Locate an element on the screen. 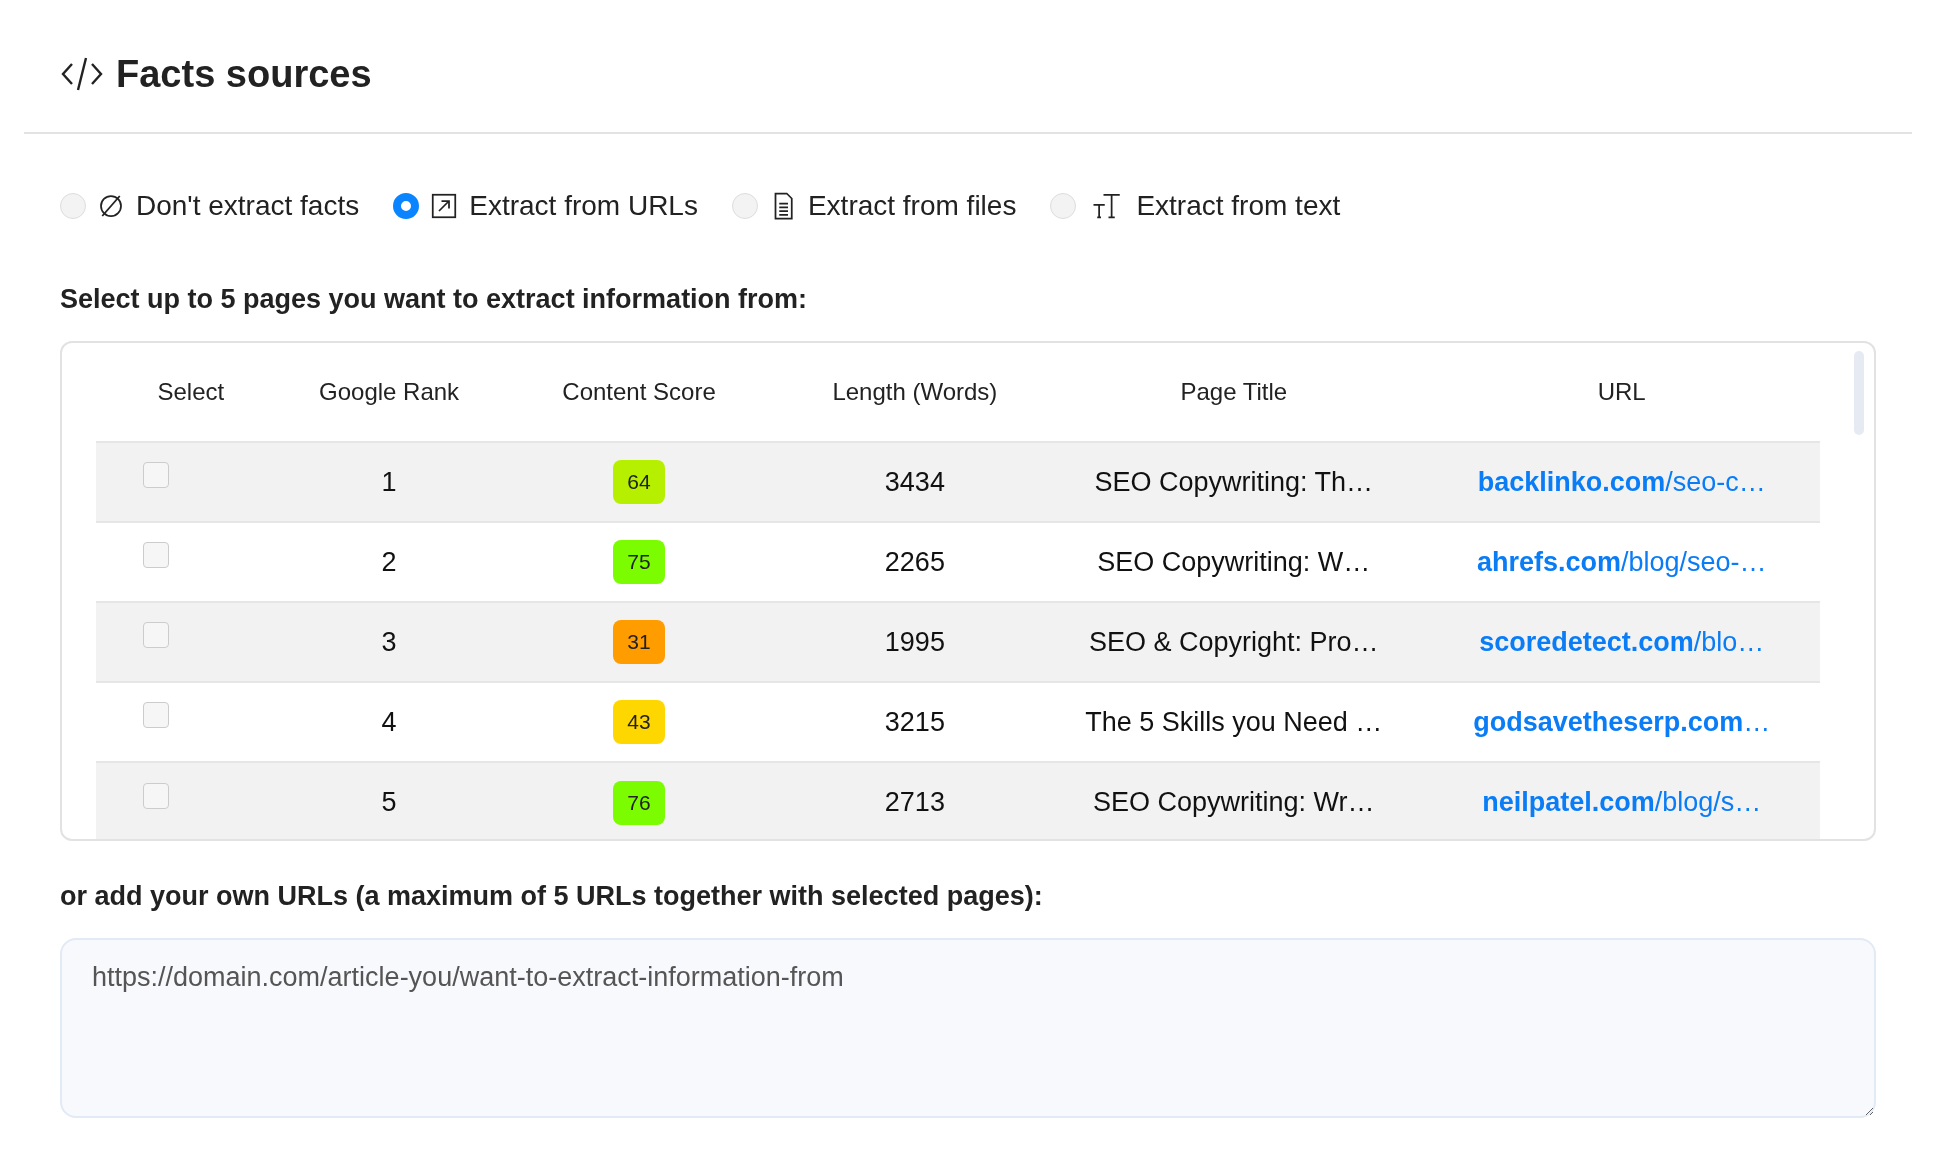 Image resolution: width=1936 pixels, height=1176 pixels. length-text: 3434 is located at coordinates (914, 481).